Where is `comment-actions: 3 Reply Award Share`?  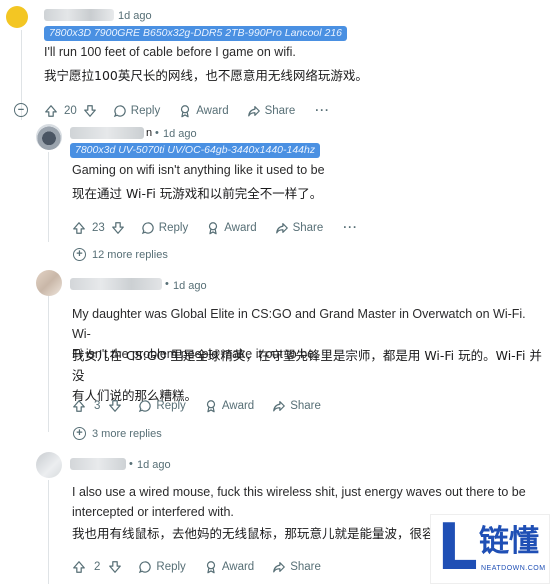 comment-actions: 3 Reply Award Share is located at coordinates (222, 406).